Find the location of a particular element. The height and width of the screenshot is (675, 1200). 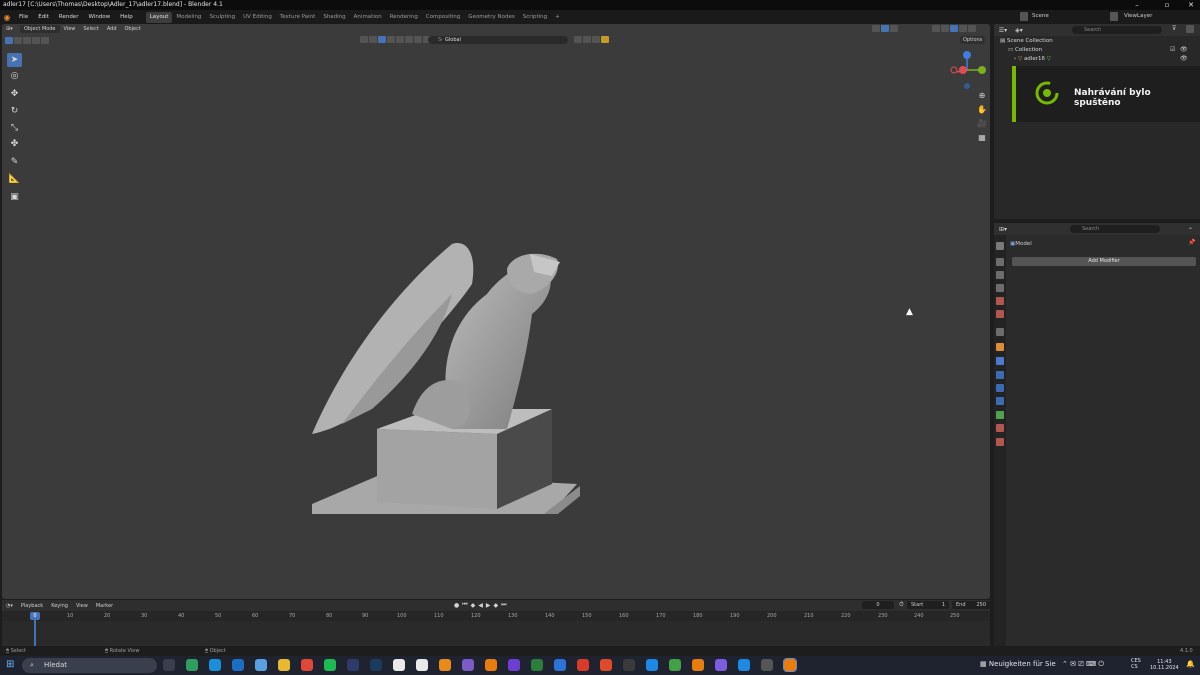

tab-rendering: Rendering is located at coordinates (404, 17).